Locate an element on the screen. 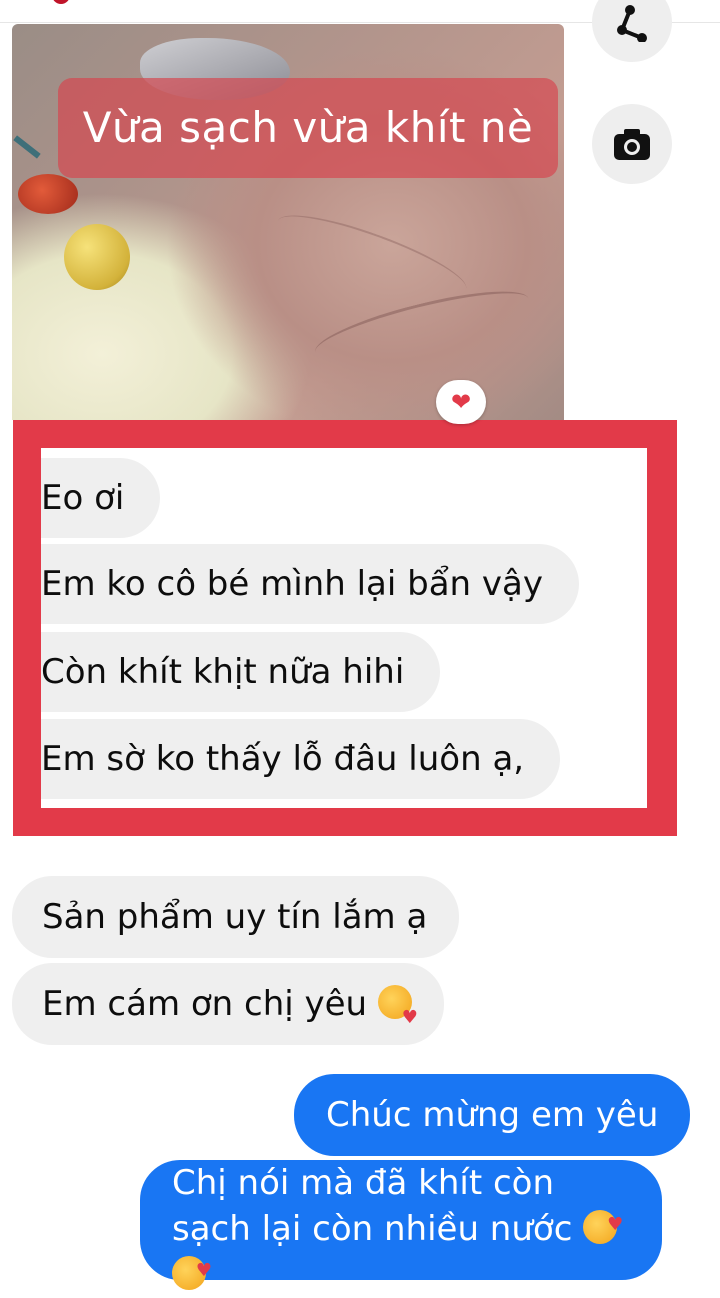  message-text: Chúc mừng em yêu is located at coordinates (492, 1115).